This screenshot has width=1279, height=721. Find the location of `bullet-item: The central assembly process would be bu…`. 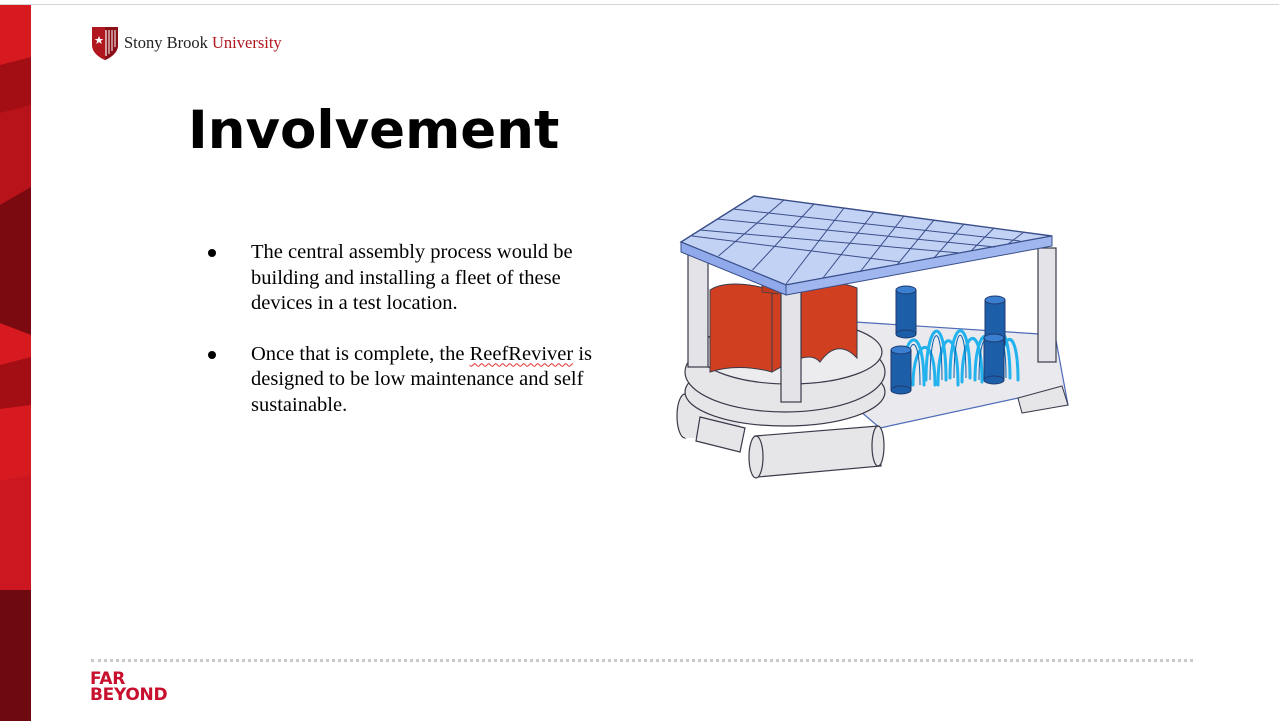

bullet-item: The central assembly process would be bu… is located at coordinates (400, 278).